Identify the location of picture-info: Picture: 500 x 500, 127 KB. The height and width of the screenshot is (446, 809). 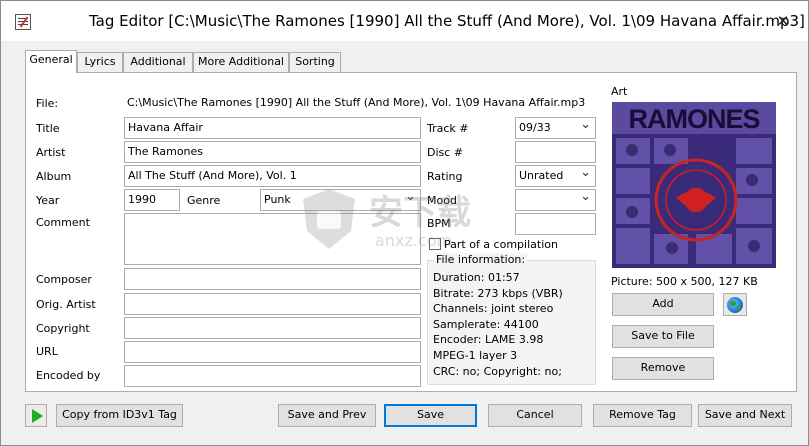
(684, 281).